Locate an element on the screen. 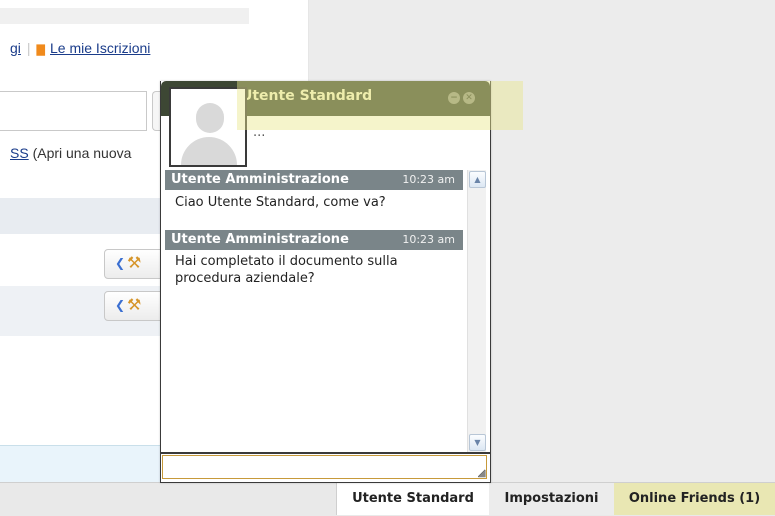 This screenshot has height=516, width=775. tab-online-friends: Online Friends (1) is located at coordinates (694, 499).